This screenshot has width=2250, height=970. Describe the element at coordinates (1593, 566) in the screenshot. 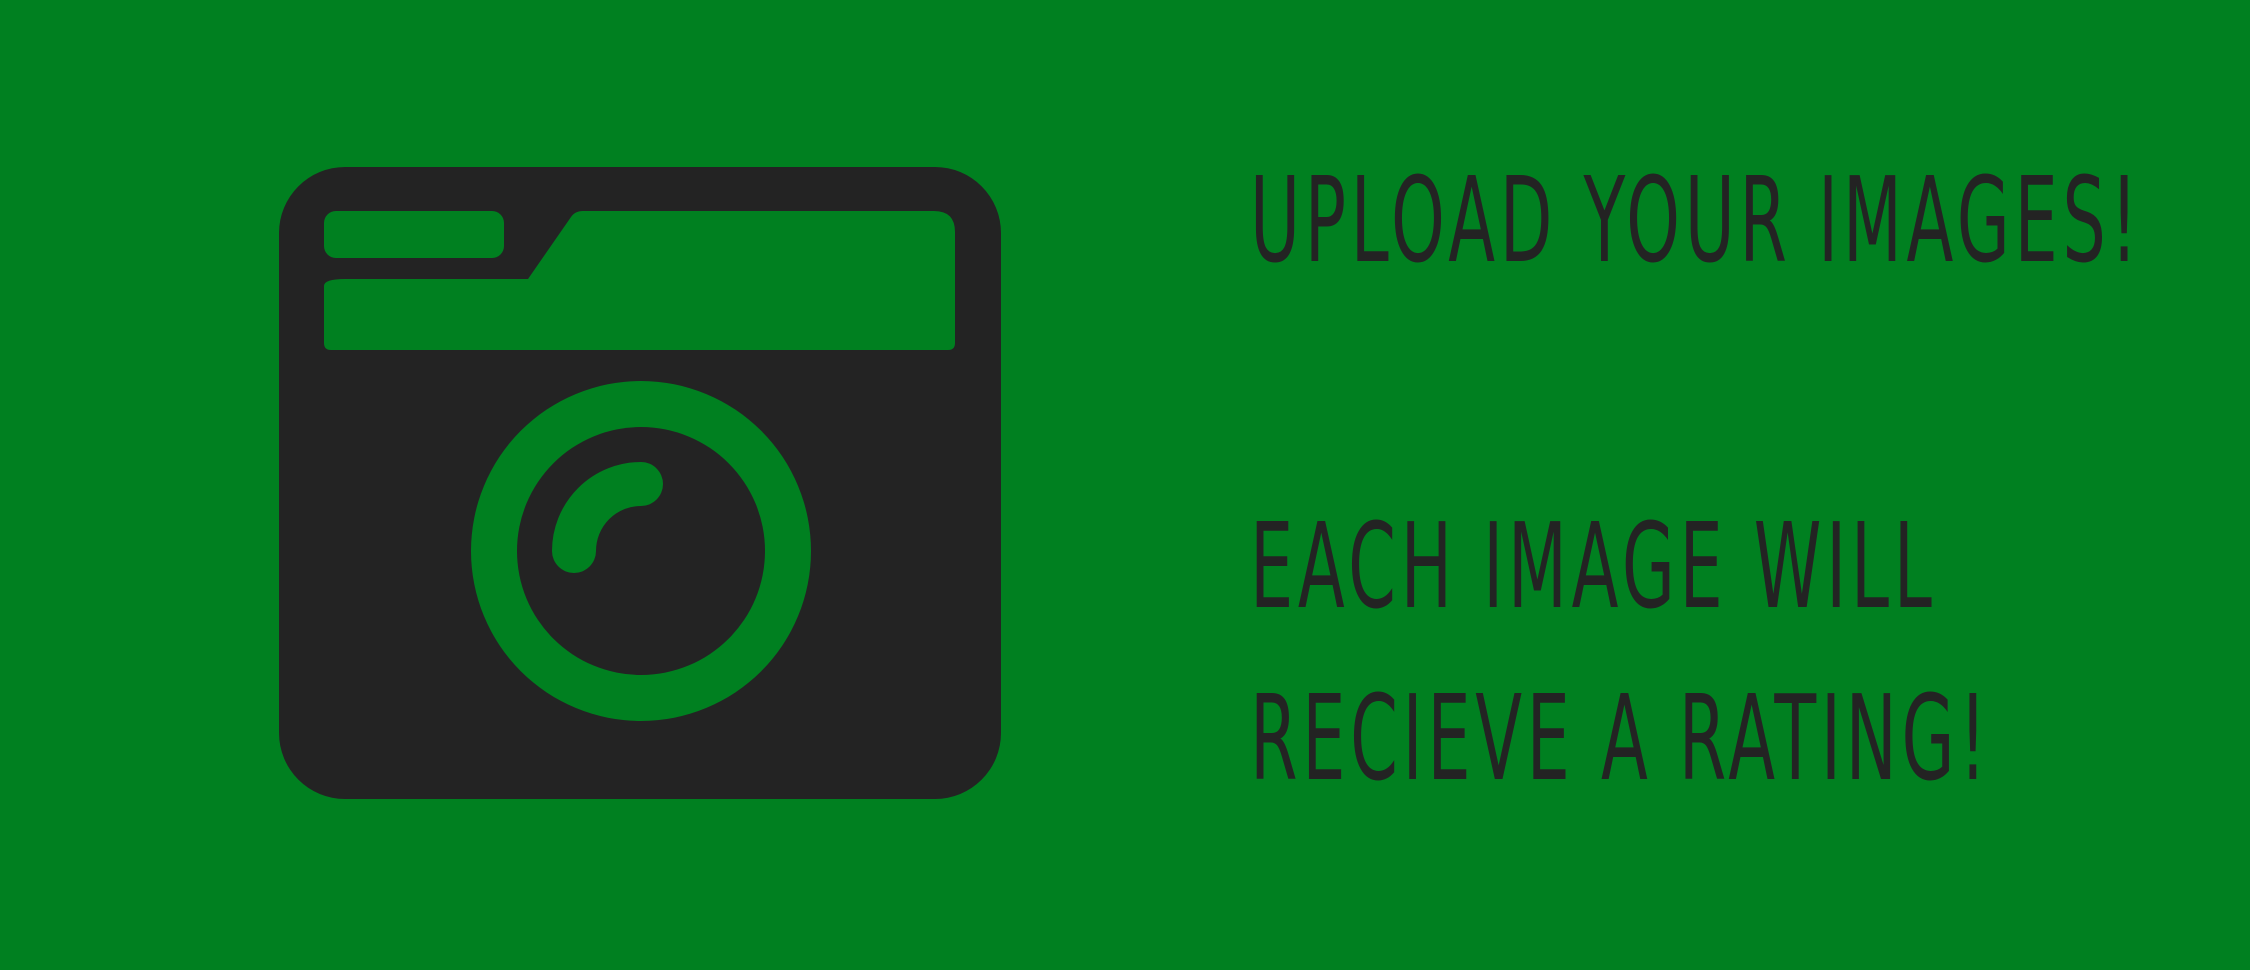

I see `subtext-line-1: EACH IMAGE WILL` at that location.